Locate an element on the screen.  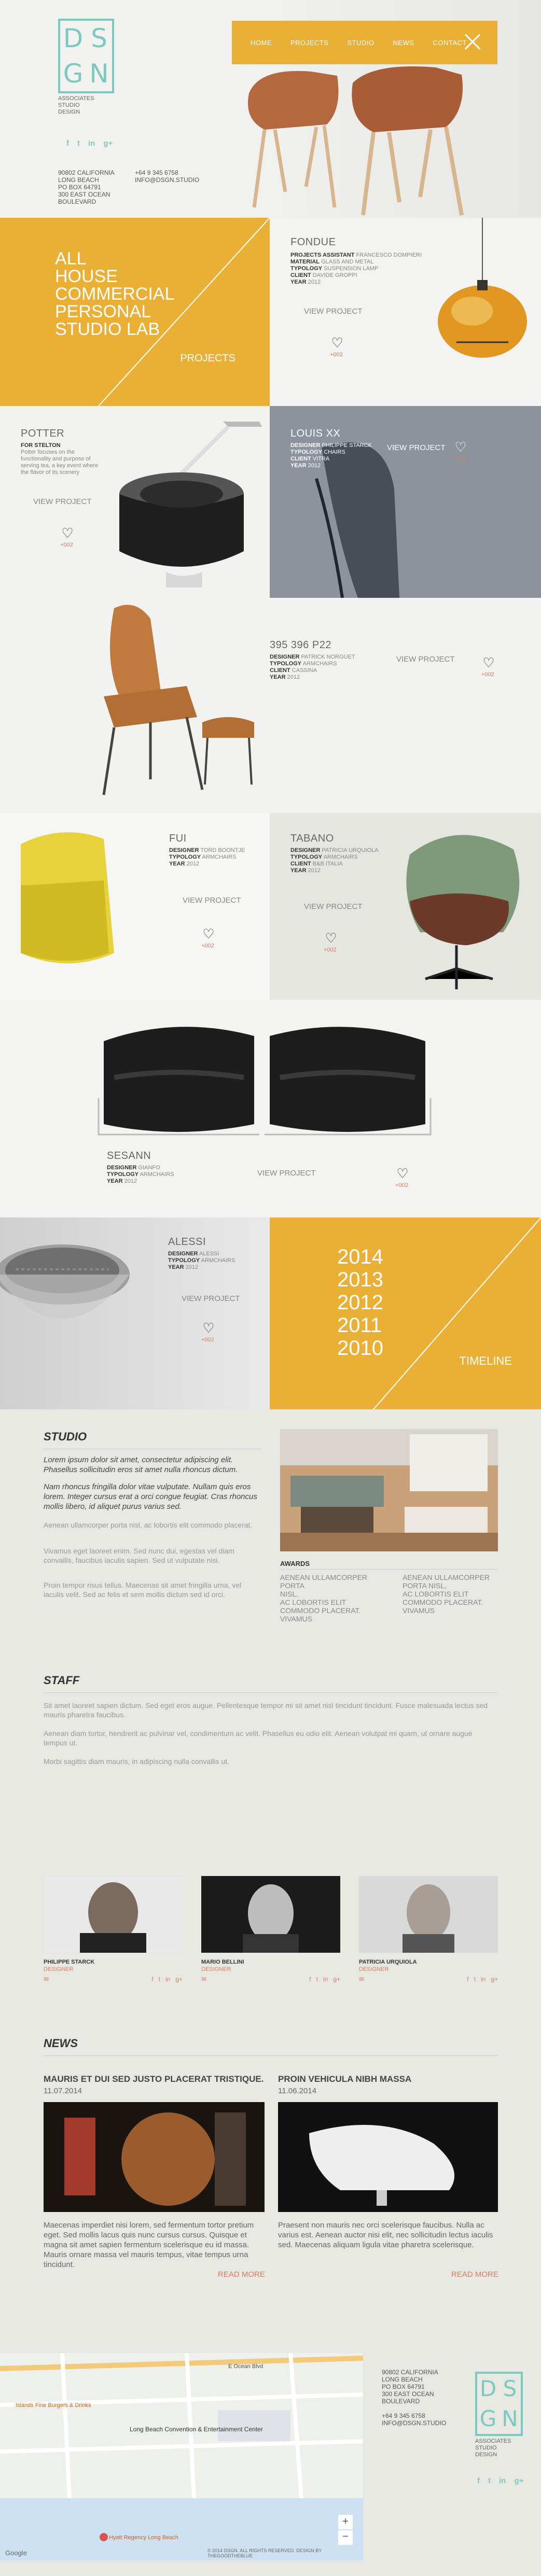
intro-headline: ALL HOUSE COMMERCIAL PERSONAL STUDIO LAB is located at coordinates (114, 294).